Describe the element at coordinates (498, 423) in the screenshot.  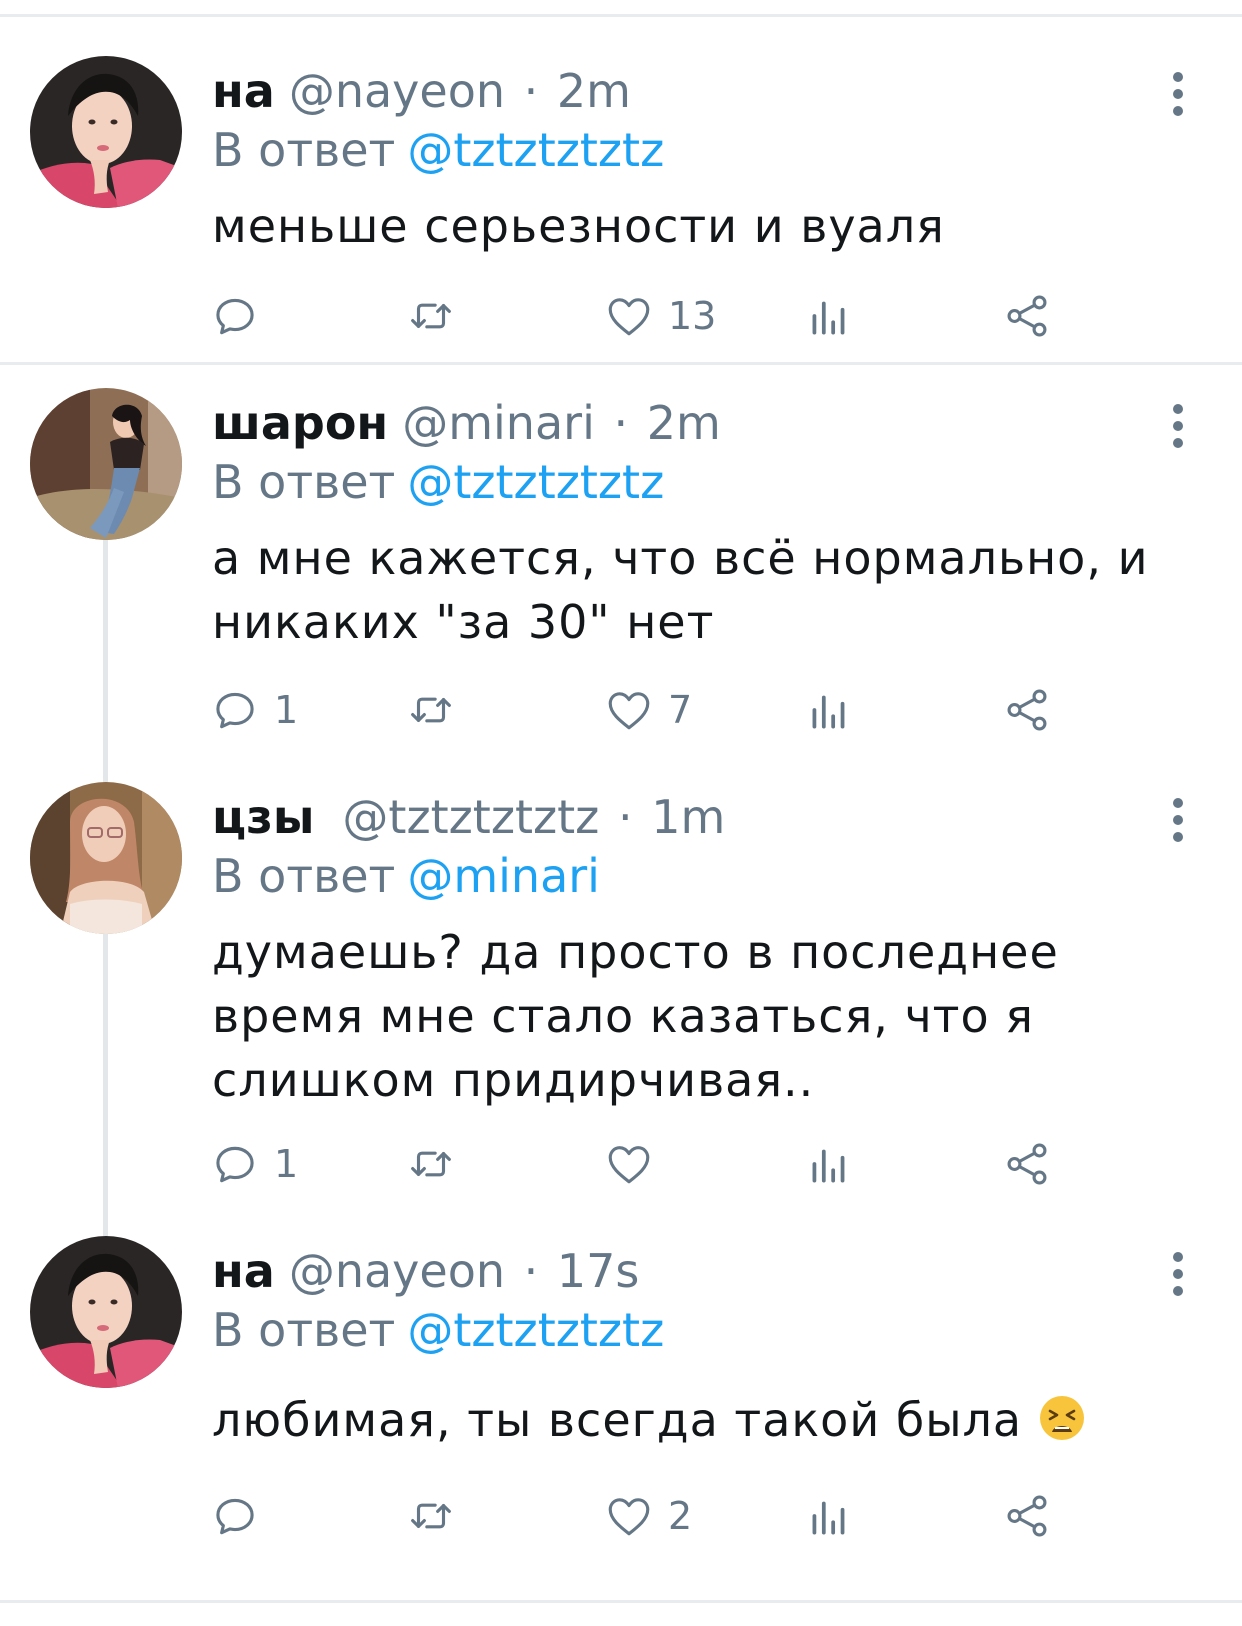
I see `handle: @minari` at that location.